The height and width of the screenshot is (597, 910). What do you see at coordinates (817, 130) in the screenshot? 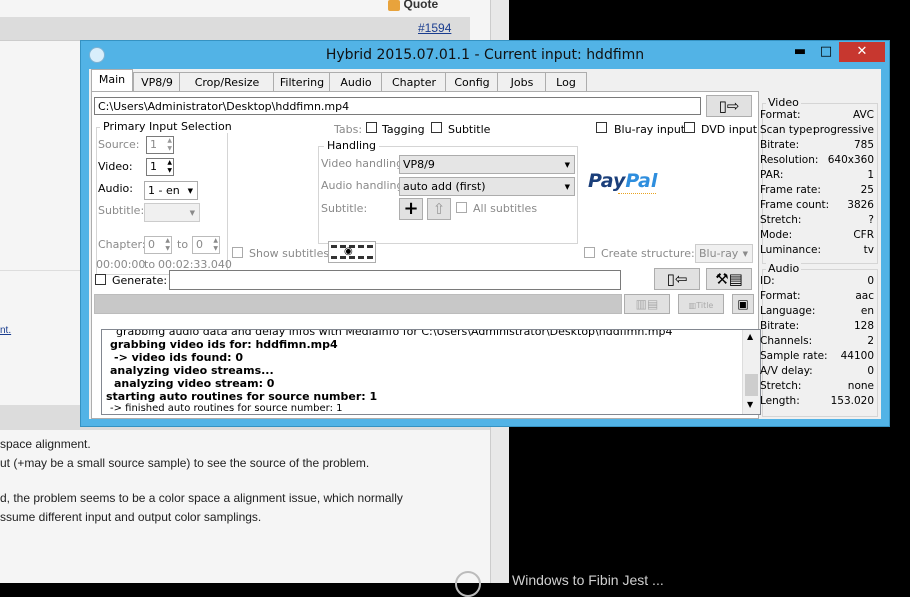
I see `video-info-row: Scan type: progressive` at bounding box center [817, 130].